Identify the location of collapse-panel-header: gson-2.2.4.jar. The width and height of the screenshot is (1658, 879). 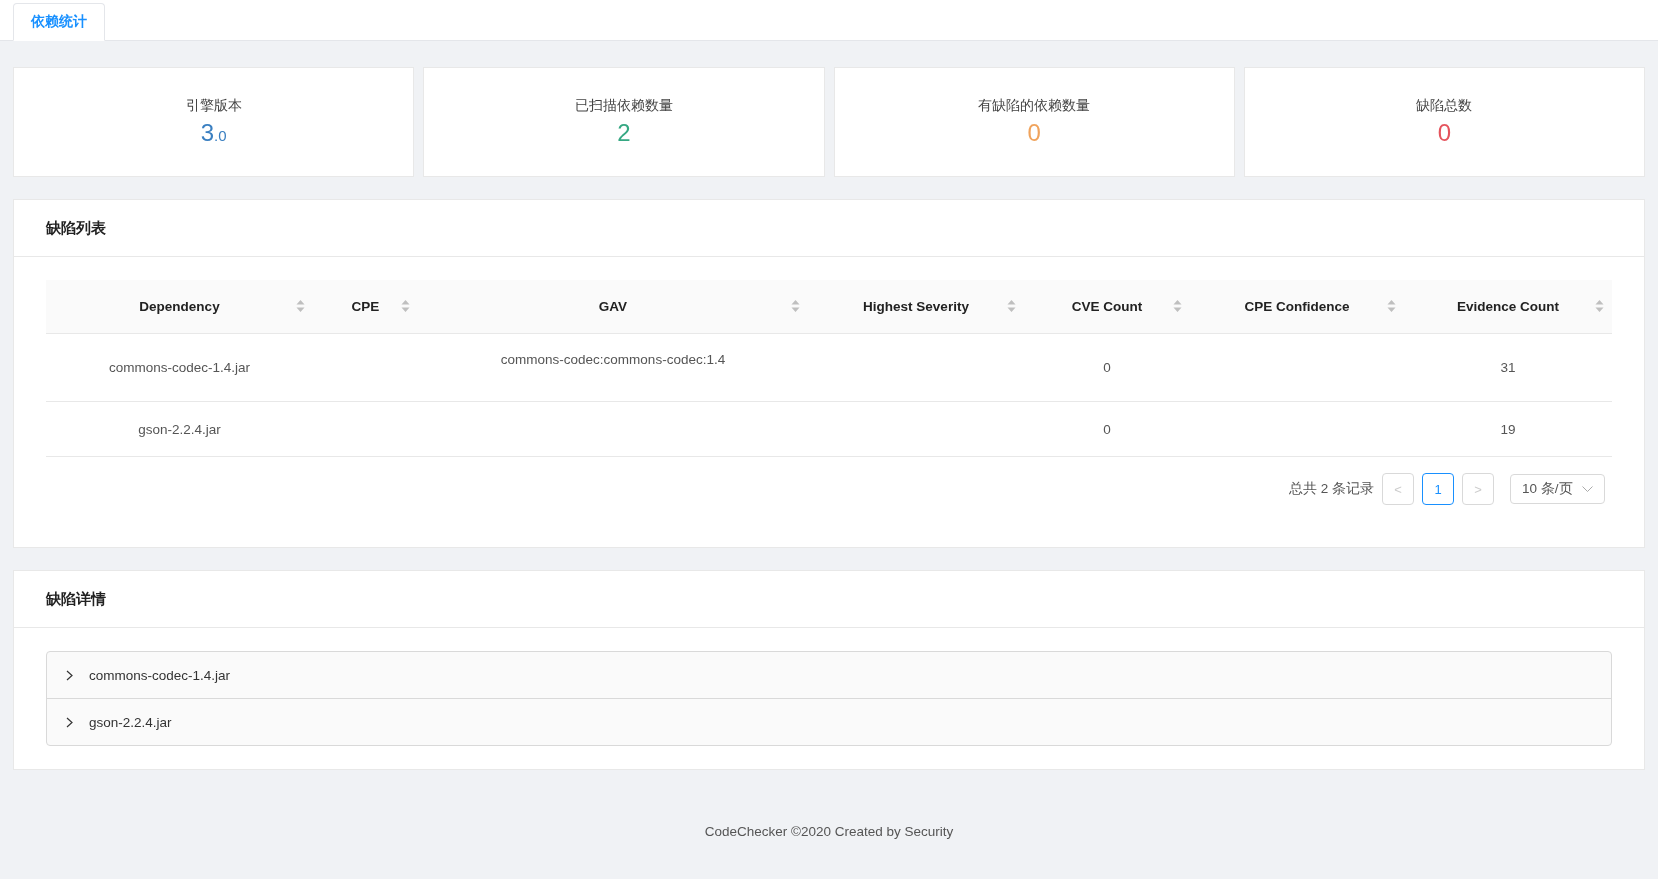
(829, 721).